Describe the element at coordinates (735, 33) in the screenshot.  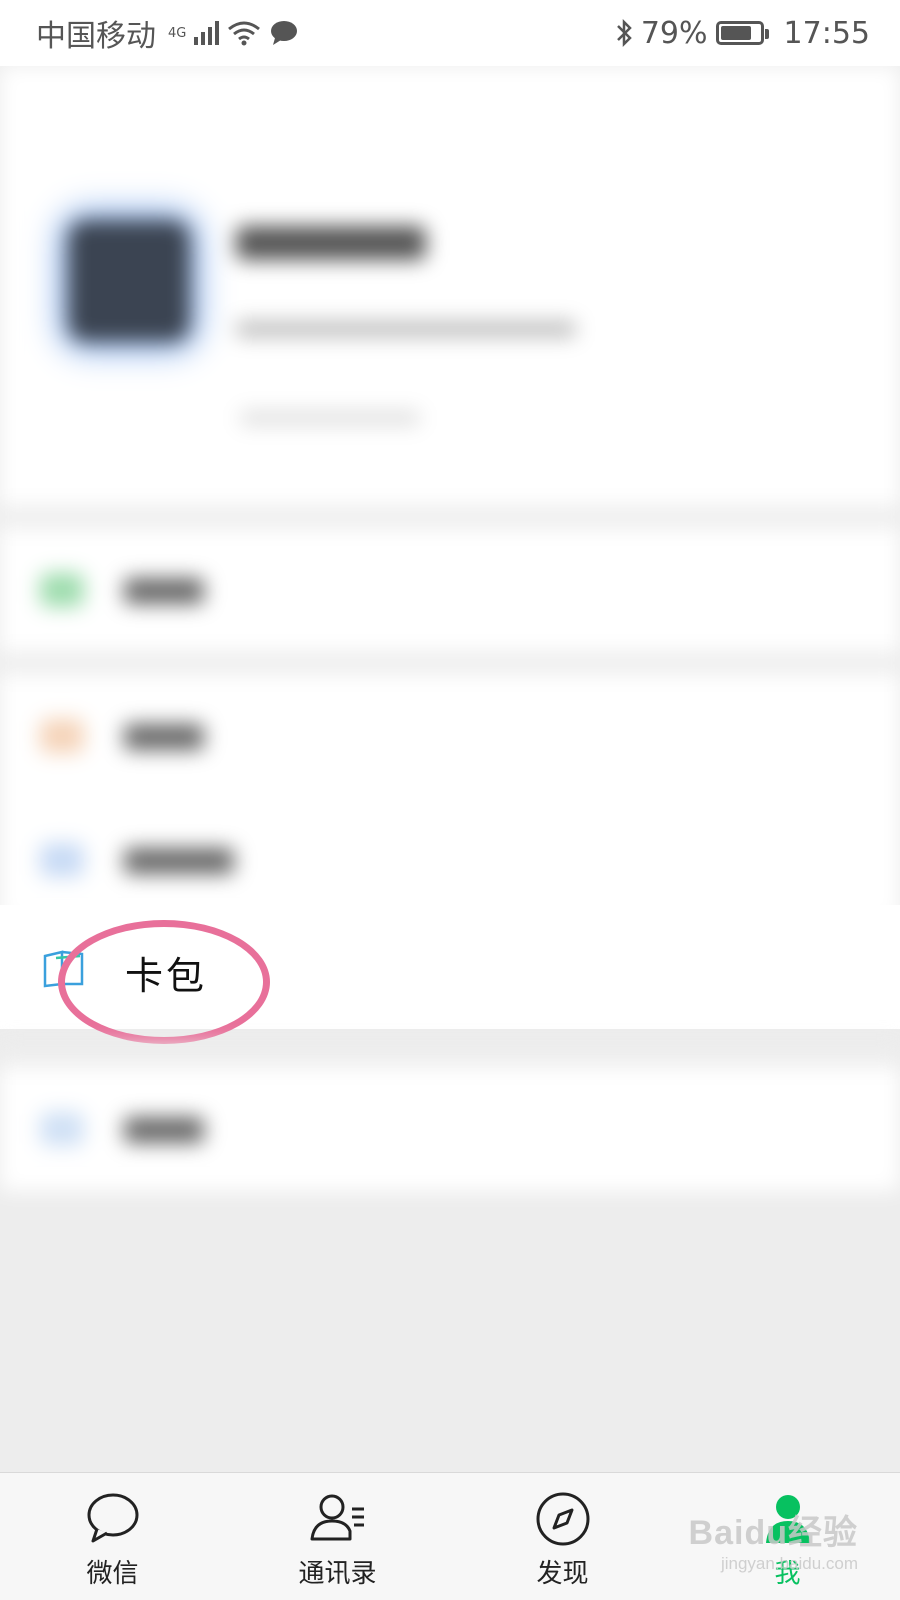
I see `battery-level` at that location.